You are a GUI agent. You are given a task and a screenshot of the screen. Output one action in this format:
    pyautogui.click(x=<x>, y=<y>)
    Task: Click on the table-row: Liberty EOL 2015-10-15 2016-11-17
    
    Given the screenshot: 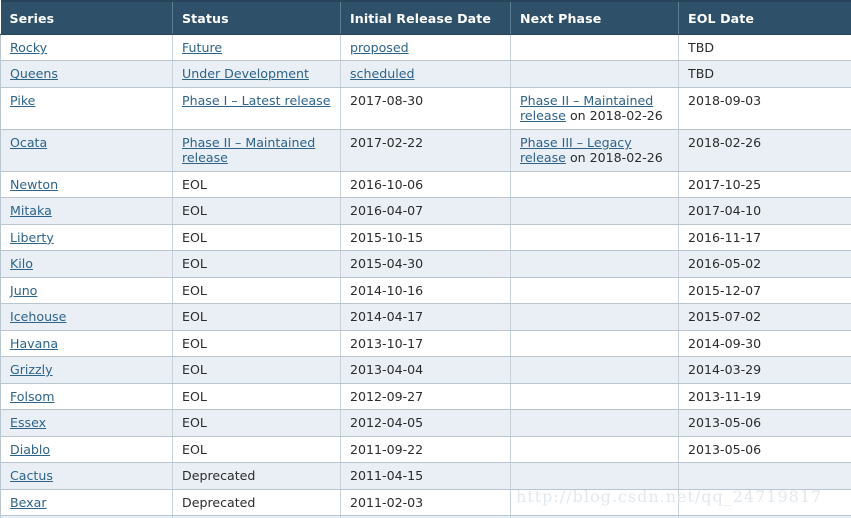 What is the action you would take?
    pyautogui.click(x=425, y=238)
    